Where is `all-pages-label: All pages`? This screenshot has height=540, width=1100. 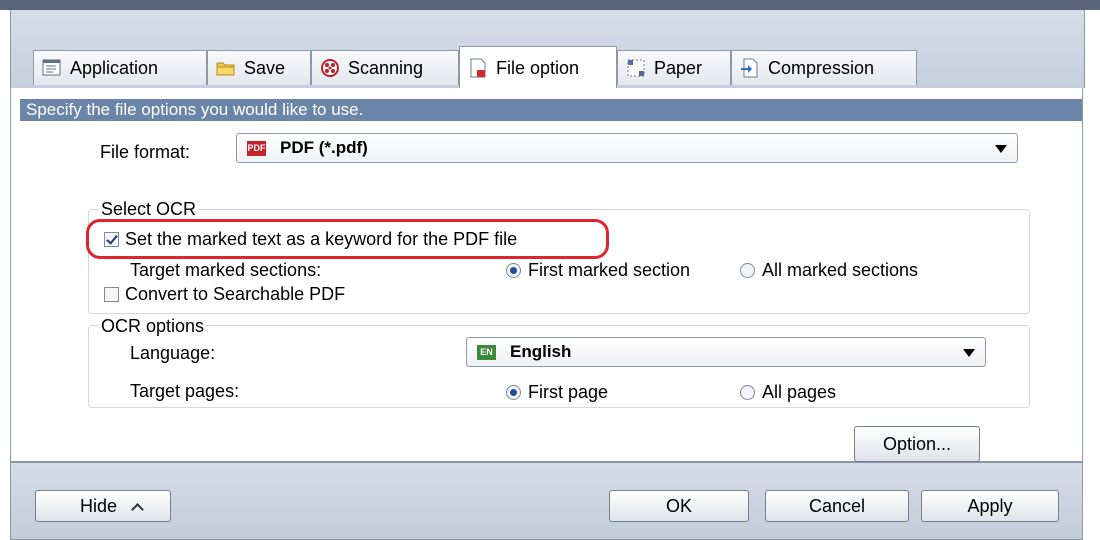 all-pages-label: All pages is located at coordinates (799, 392).